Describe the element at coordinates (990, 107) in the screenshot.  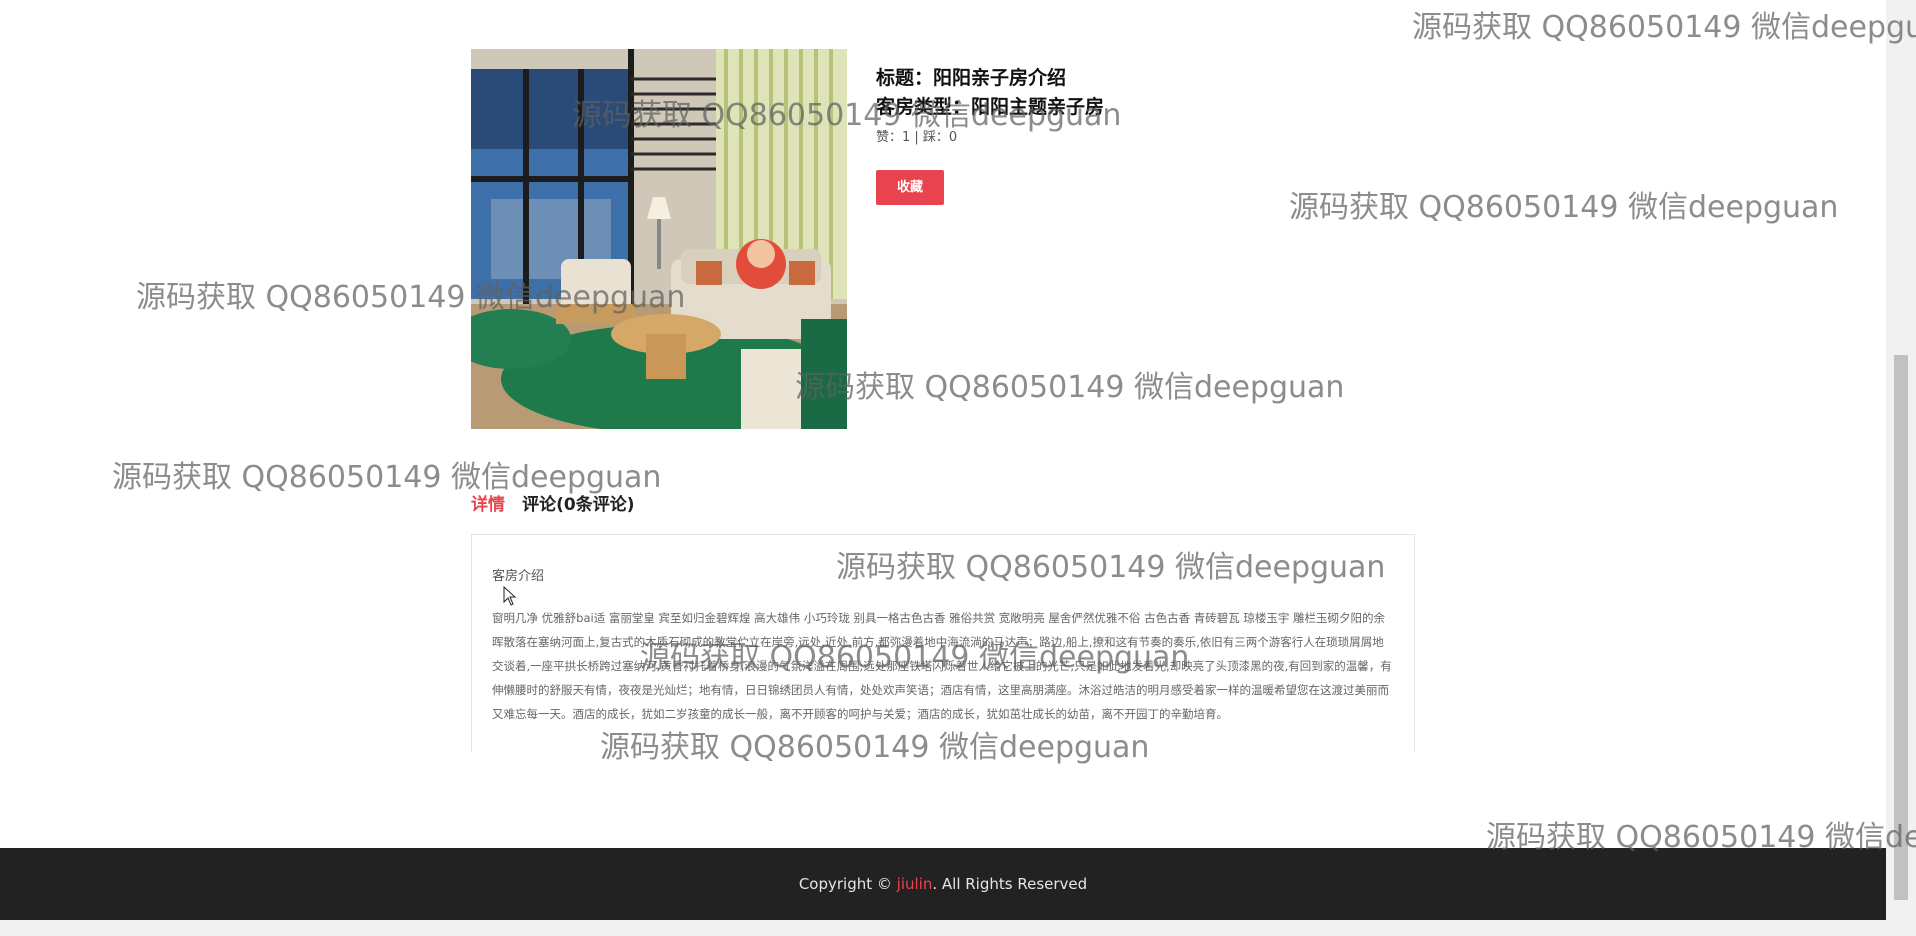
I see `room-type: 客房类型：阳阳主题亲子房` at that location.